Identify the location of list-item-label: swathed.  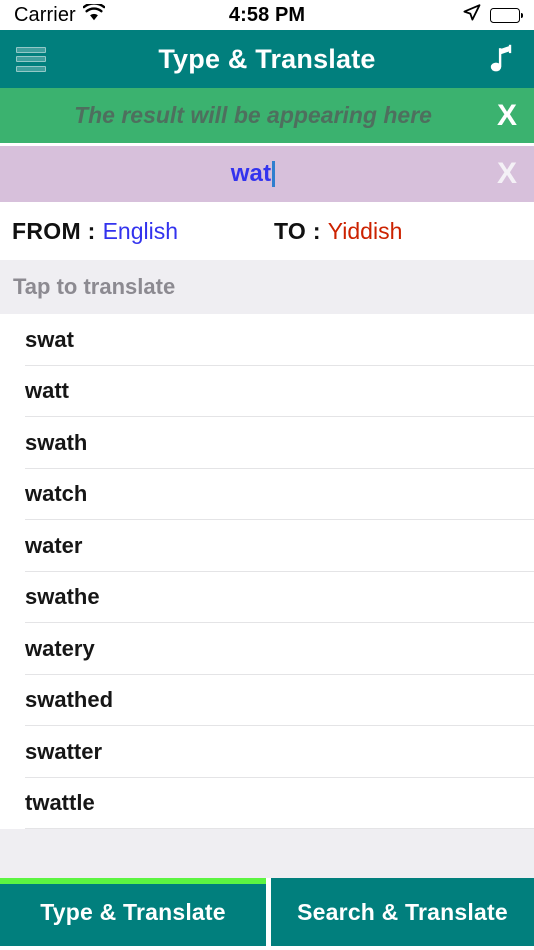
(69, 700).